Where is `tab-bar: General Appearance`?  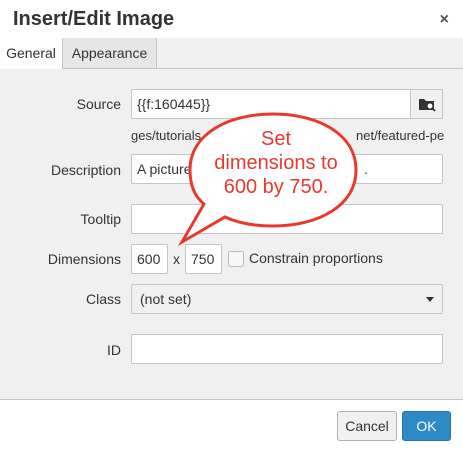
tab-bar: General Appearance is located at coordinates (231, 53).